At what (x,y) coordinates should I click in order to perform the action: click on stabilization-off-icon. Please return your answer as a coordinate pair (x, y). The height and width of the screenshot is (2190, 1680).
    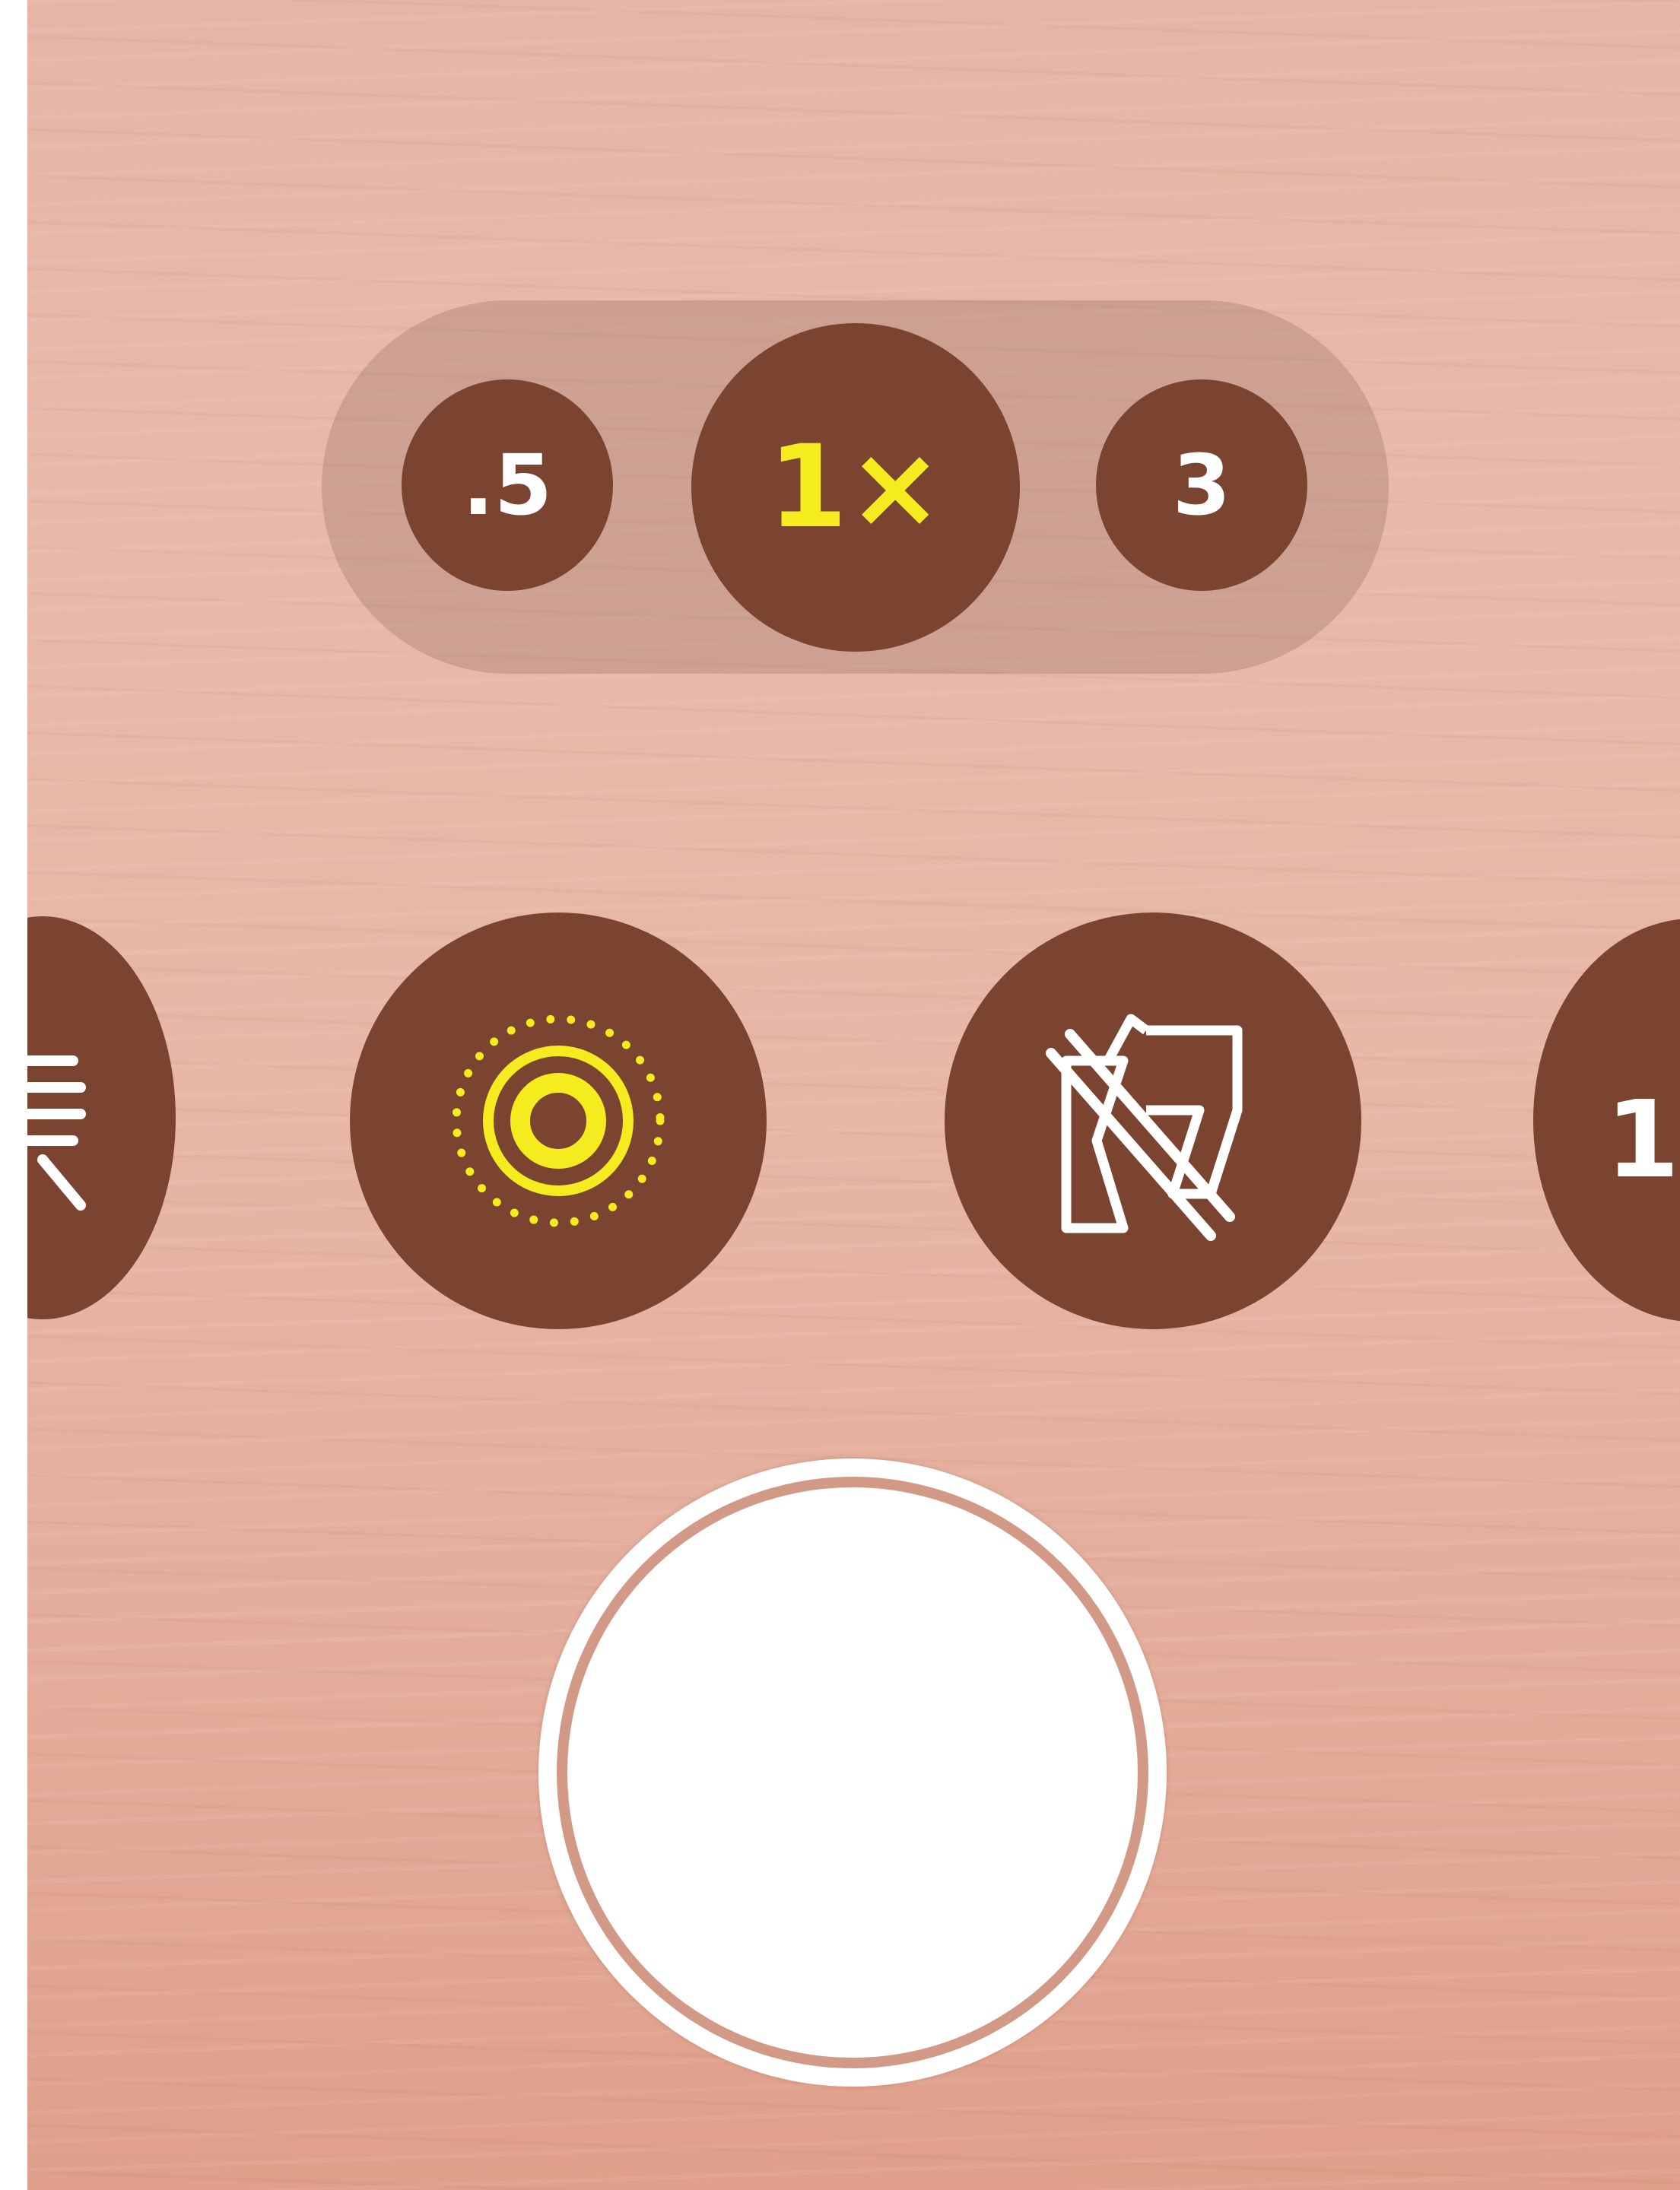
    Looking at the image, I should click on (1144, 1127).